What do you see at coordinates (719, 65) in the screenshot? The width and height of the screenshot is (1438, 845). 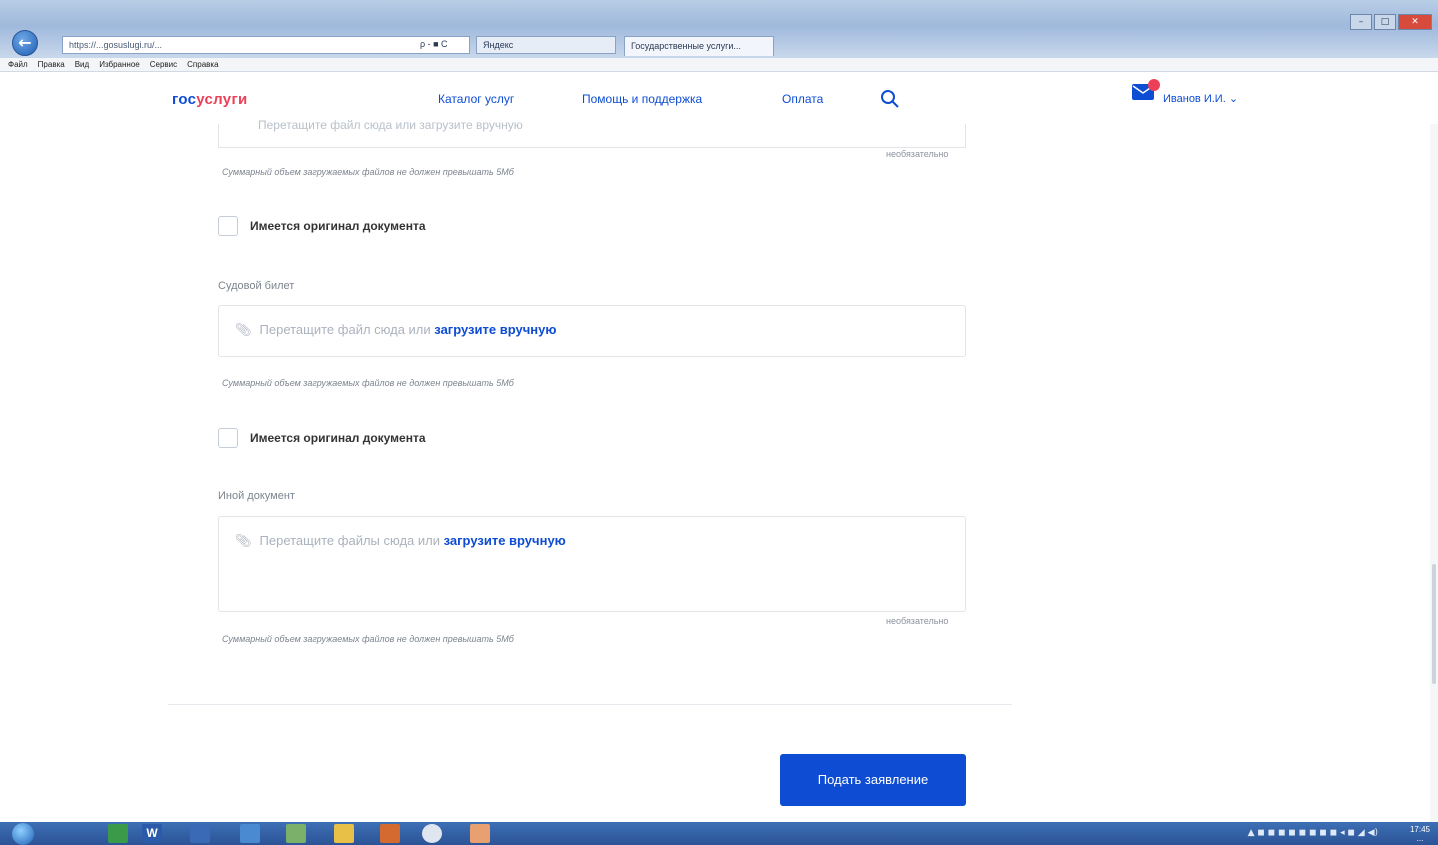 I see `browser-menu-bar: Файл Правка Вид Избранное Сервис Справка` at bounding box center [719, 65].